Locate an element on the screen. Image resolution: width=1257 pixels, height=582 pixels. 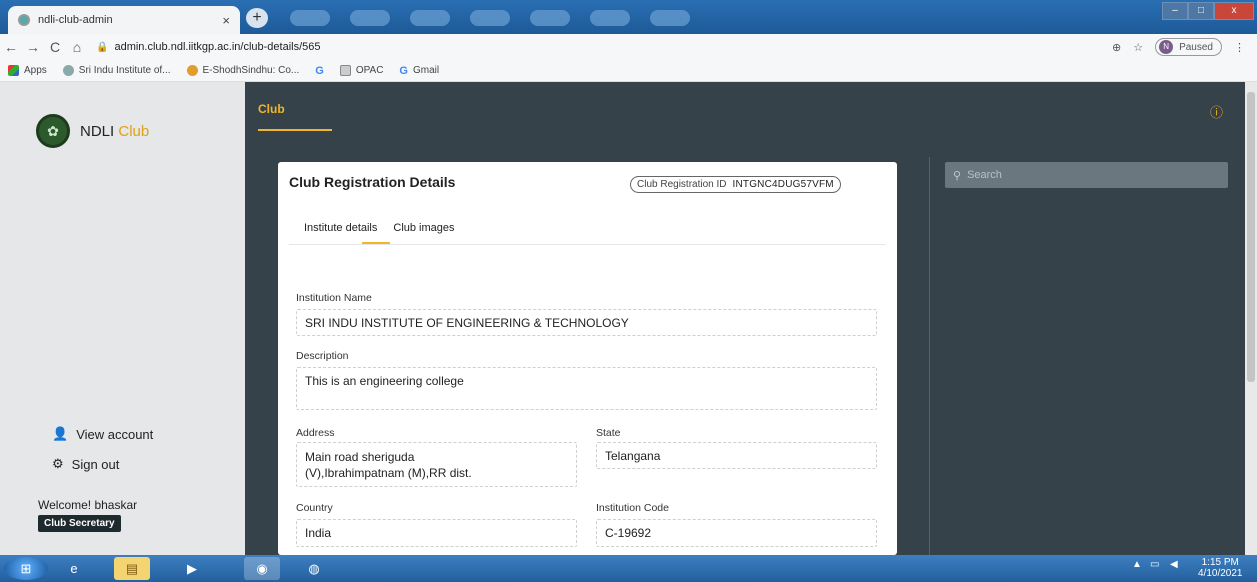
description-field: This is an engineering college is located at coordinates (586, 388).